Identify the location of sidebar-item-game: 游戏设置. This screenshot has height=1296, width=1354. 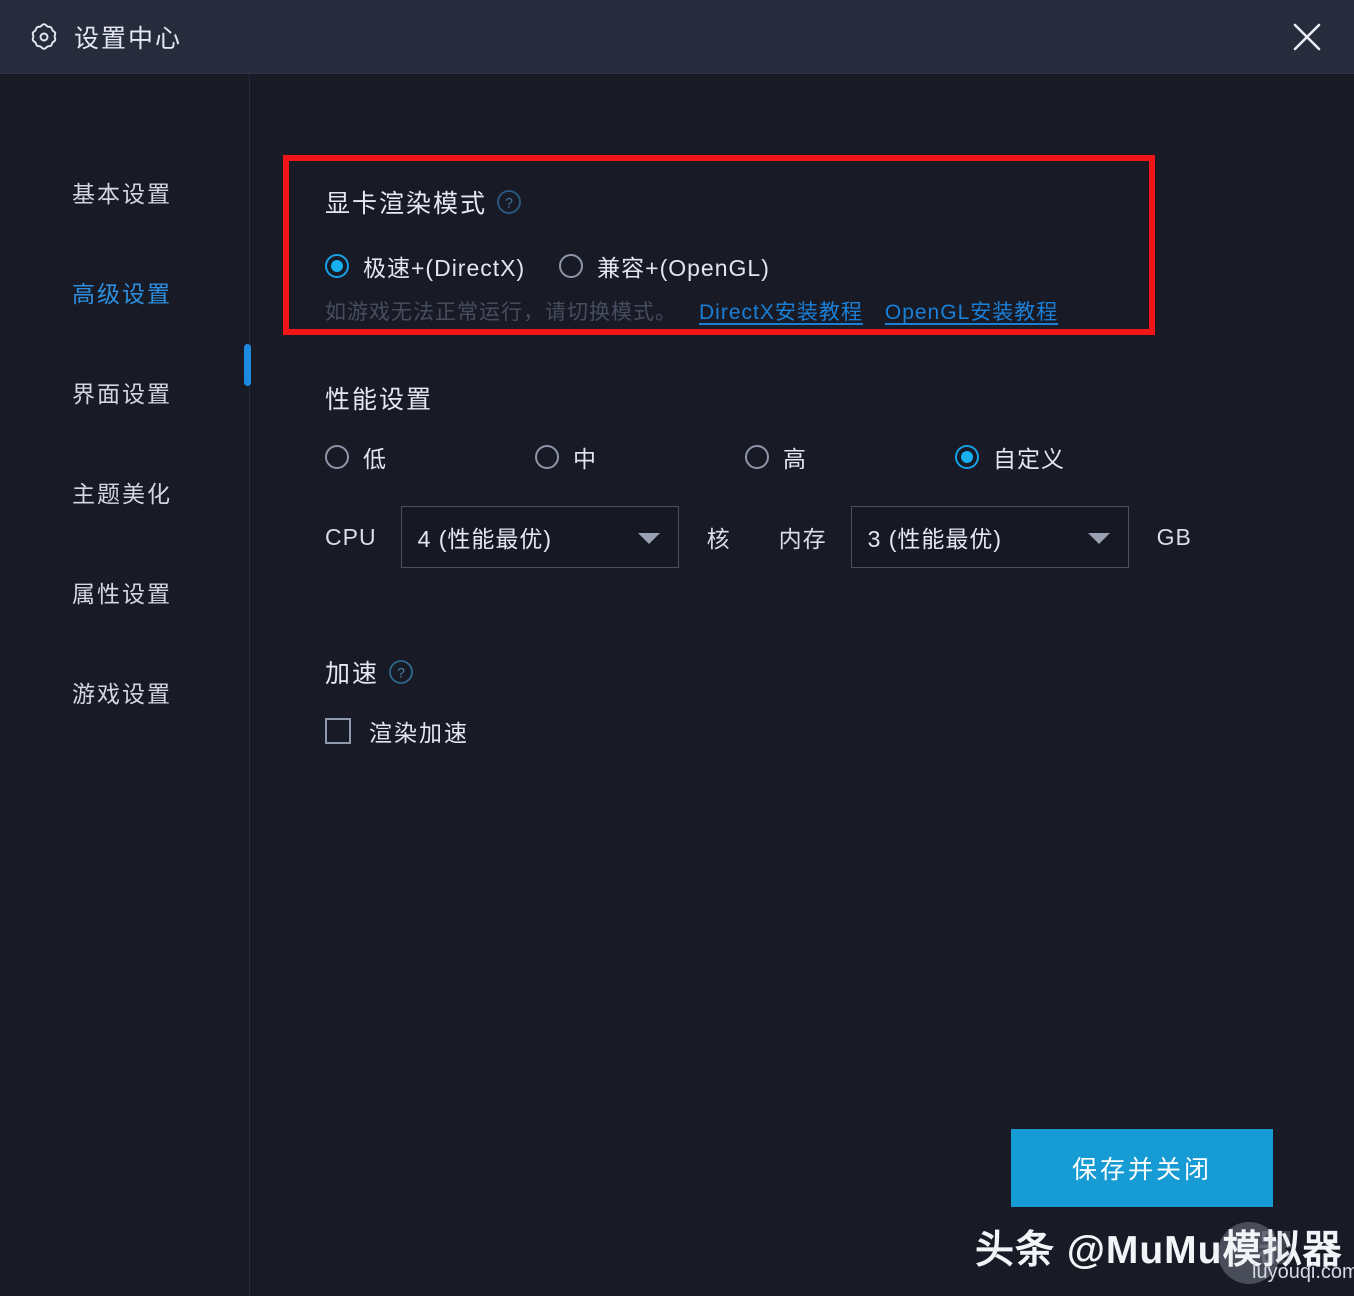
(125, 692).